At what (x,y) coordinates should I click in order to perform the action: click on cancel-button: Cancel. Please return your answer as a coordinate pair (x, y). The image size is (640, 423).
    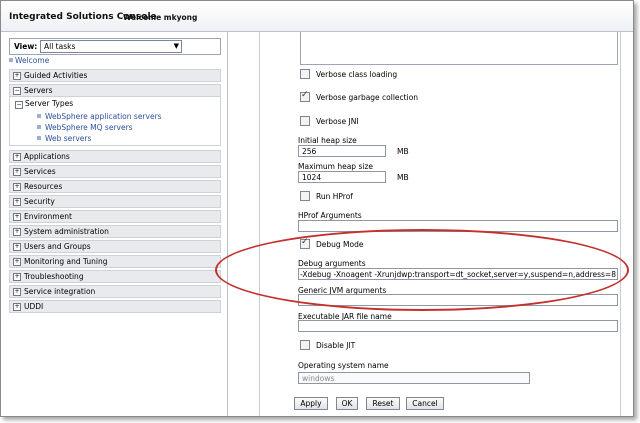
    Looking at the image, I should click on (425, 403).